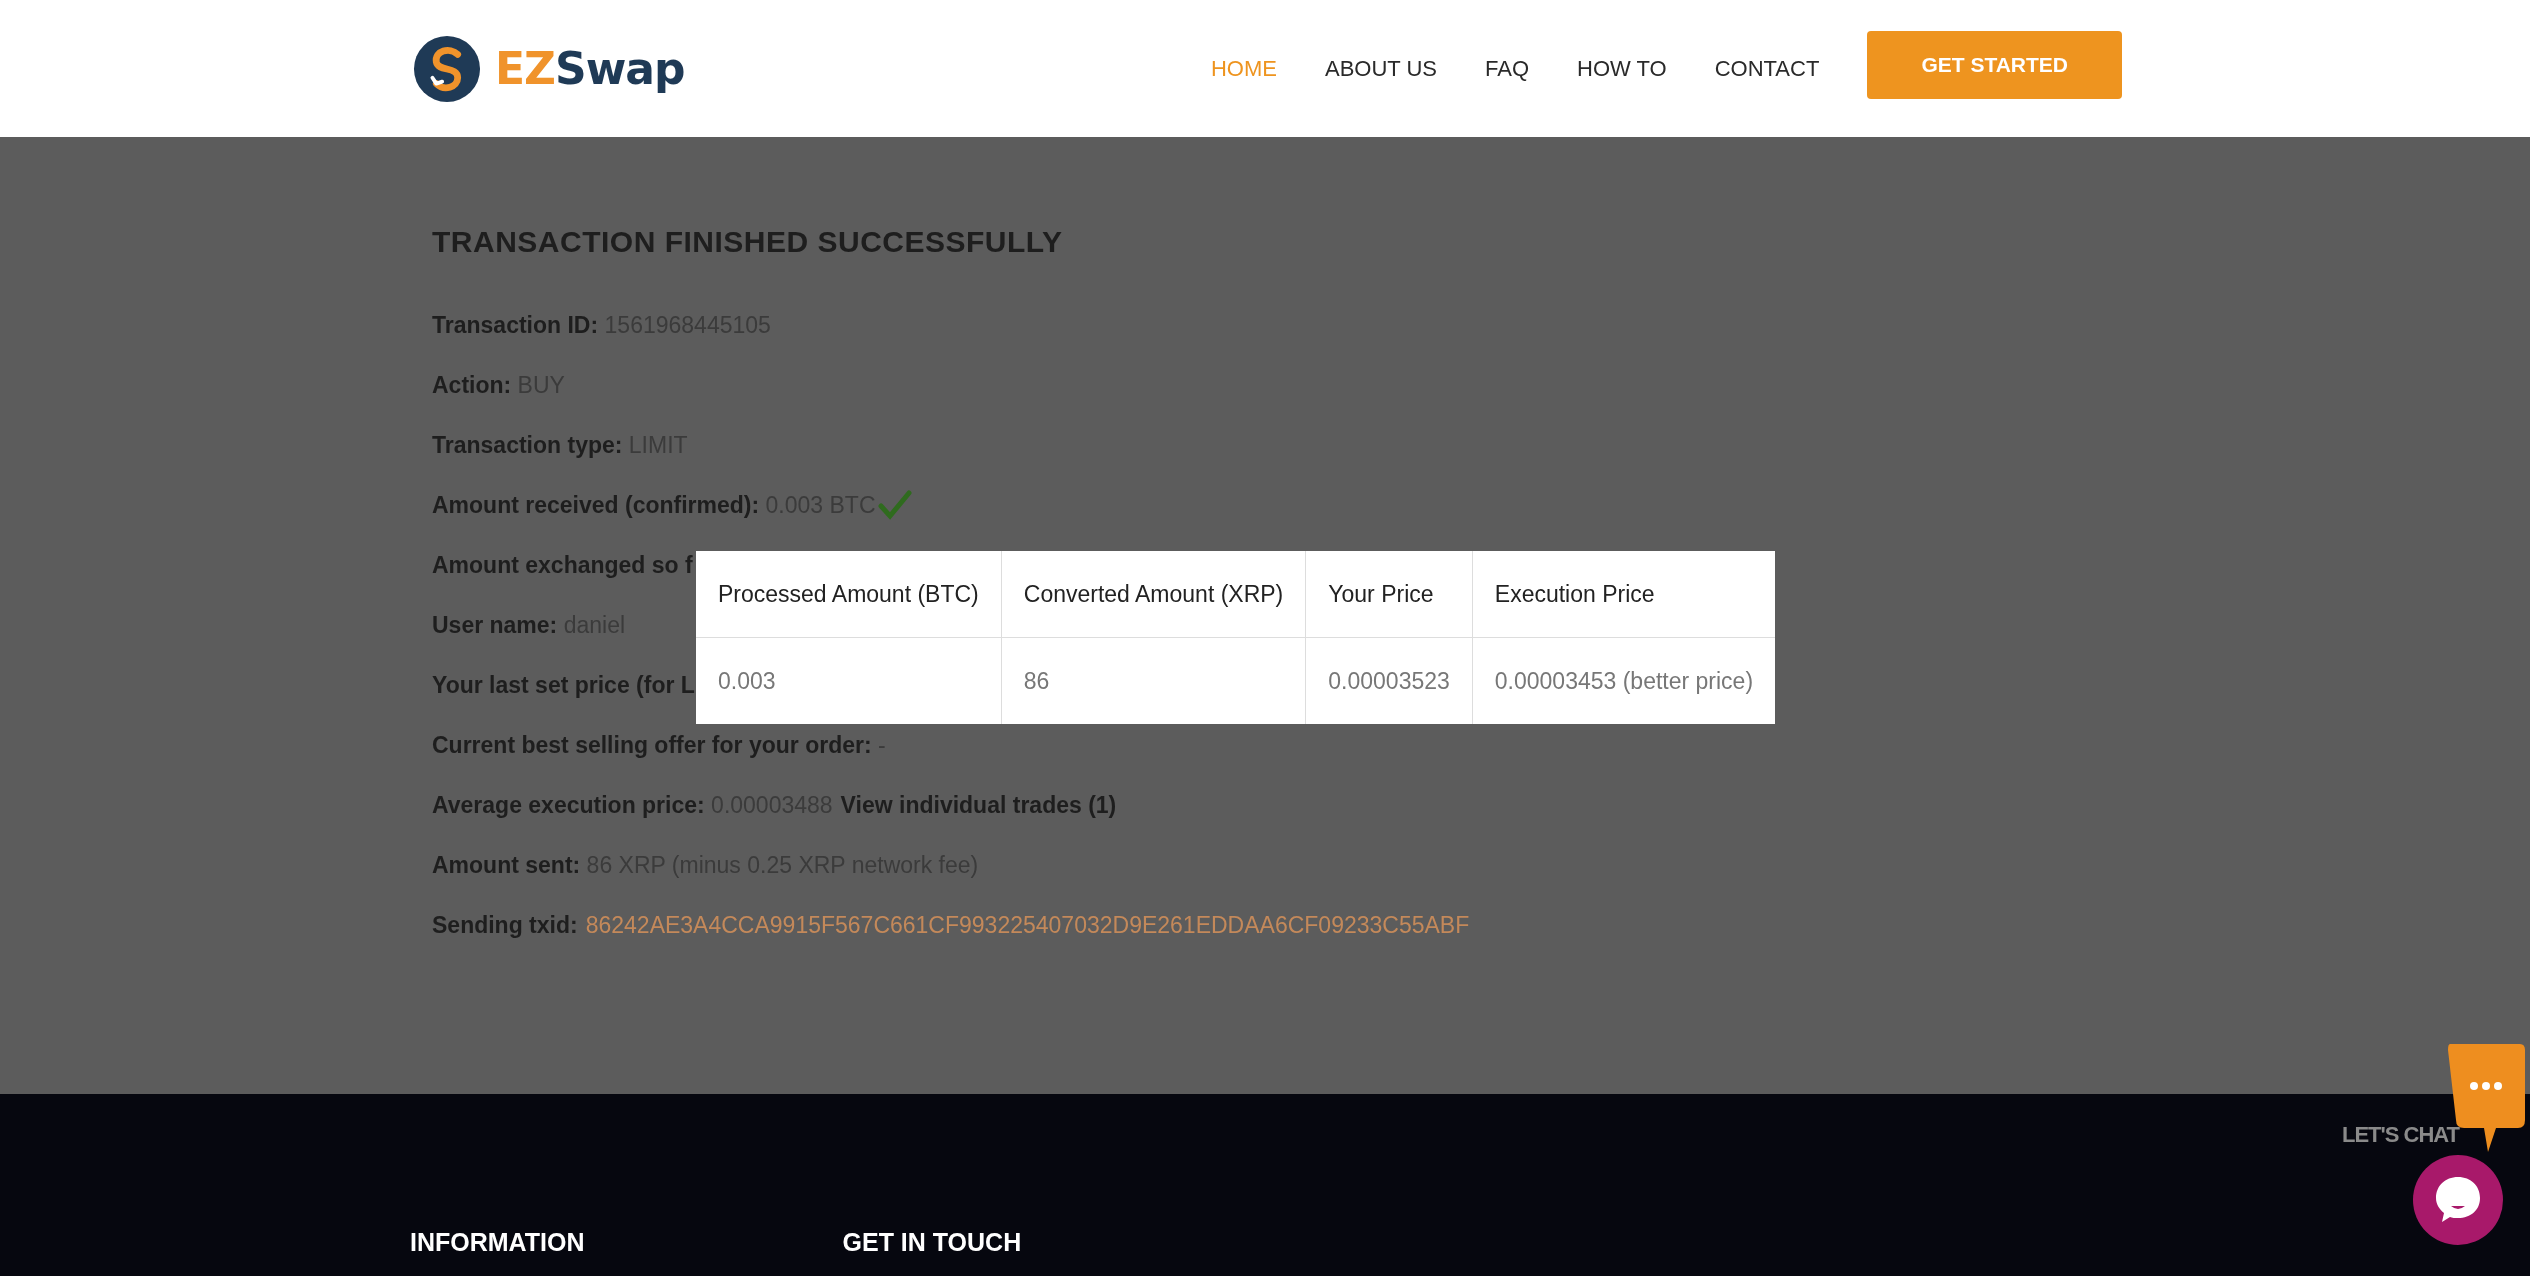 The width and height of the screenshot is (2530, 1276). What do you see at coordinates (2458, 1200) in the screenshot?
I see `chat-button-icon` at bounding box center [2458, 1200].